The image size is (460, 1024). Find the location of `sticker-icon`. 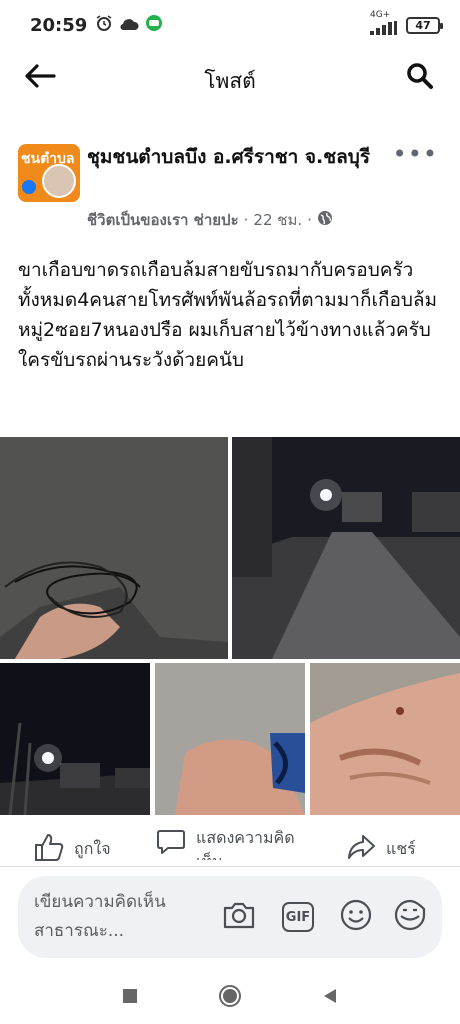

sticker-icon is located at coordinates (410, 917).